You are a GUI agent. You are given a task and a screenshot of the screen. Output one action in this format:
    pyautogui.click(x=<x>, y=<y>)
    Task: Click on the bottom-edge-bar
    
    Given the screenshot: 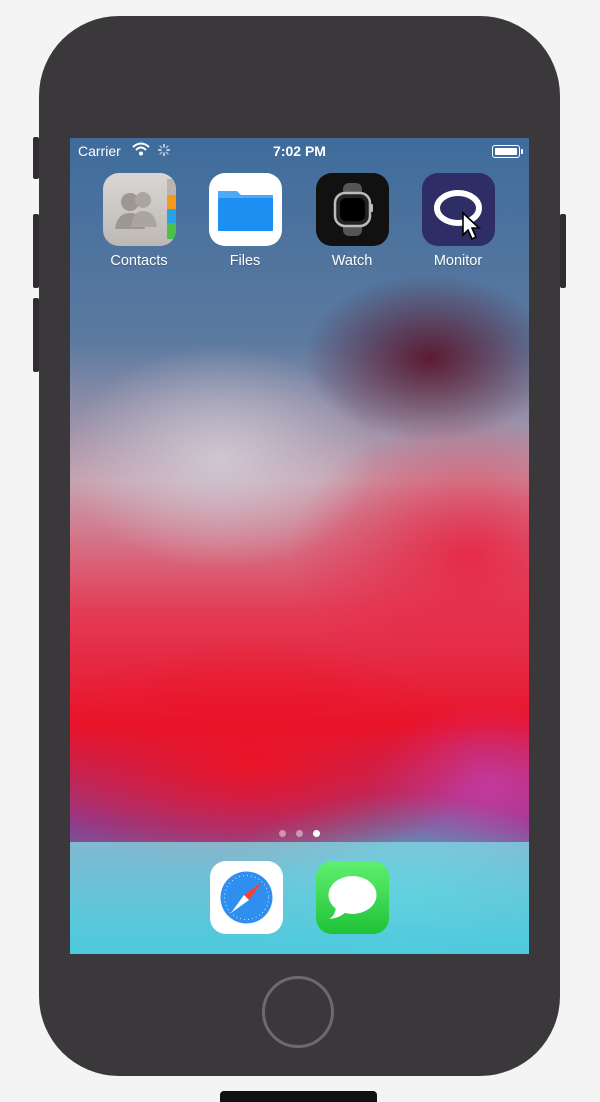 What is the action you would take?
    pyautogui.click(x=298, y=1096)
    